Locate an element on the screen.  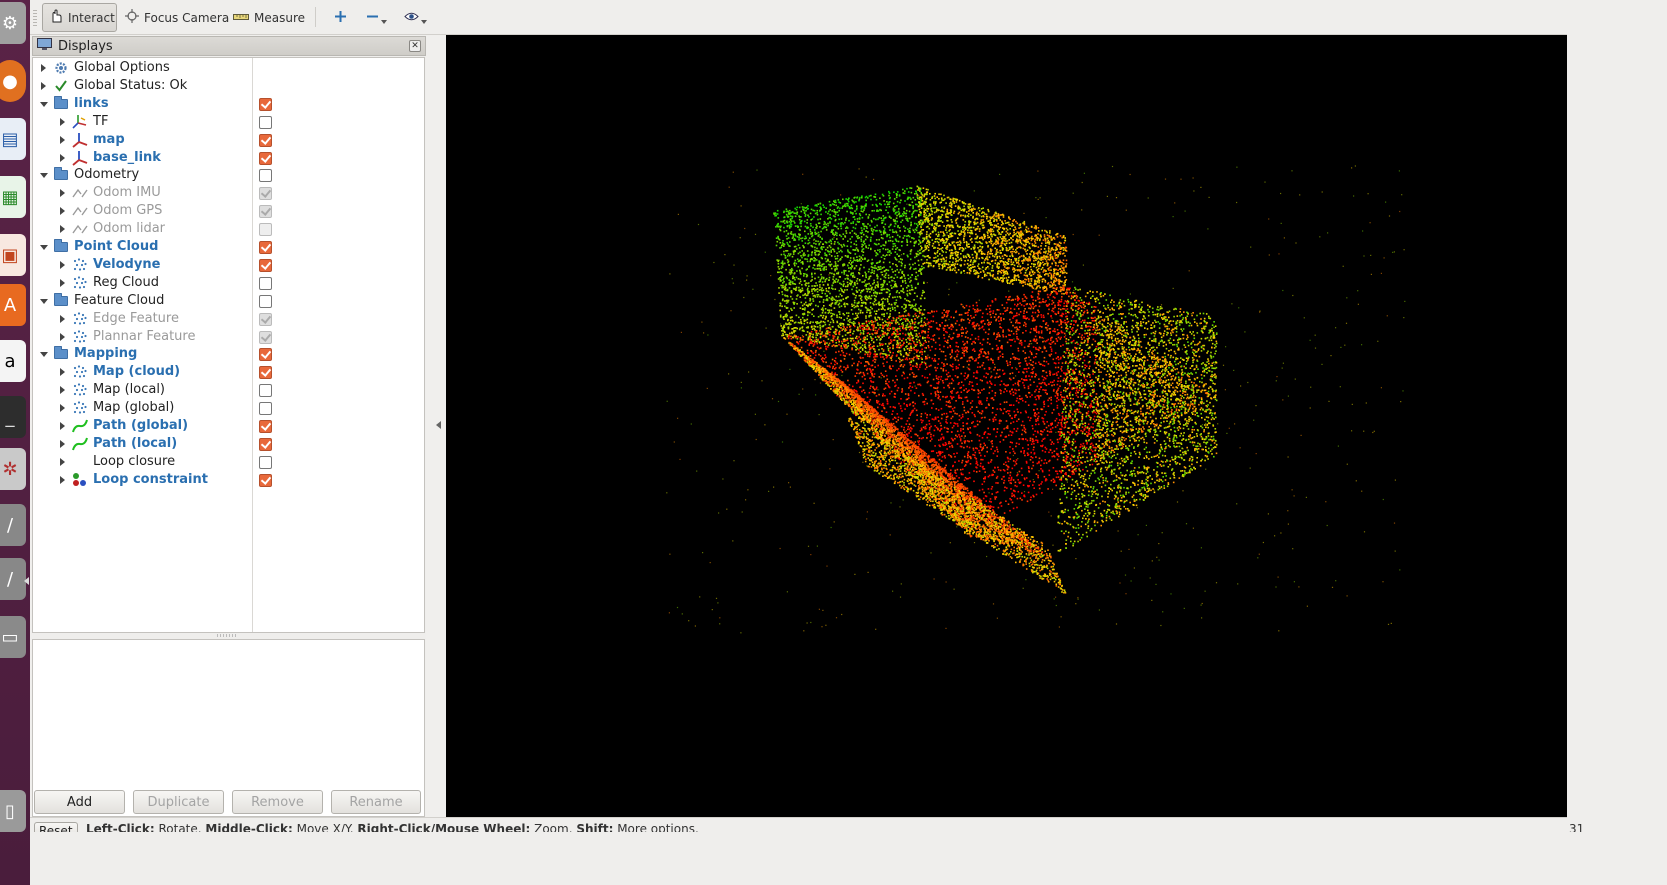
settings-icon: ✲ is located at coordinates (13, 469).